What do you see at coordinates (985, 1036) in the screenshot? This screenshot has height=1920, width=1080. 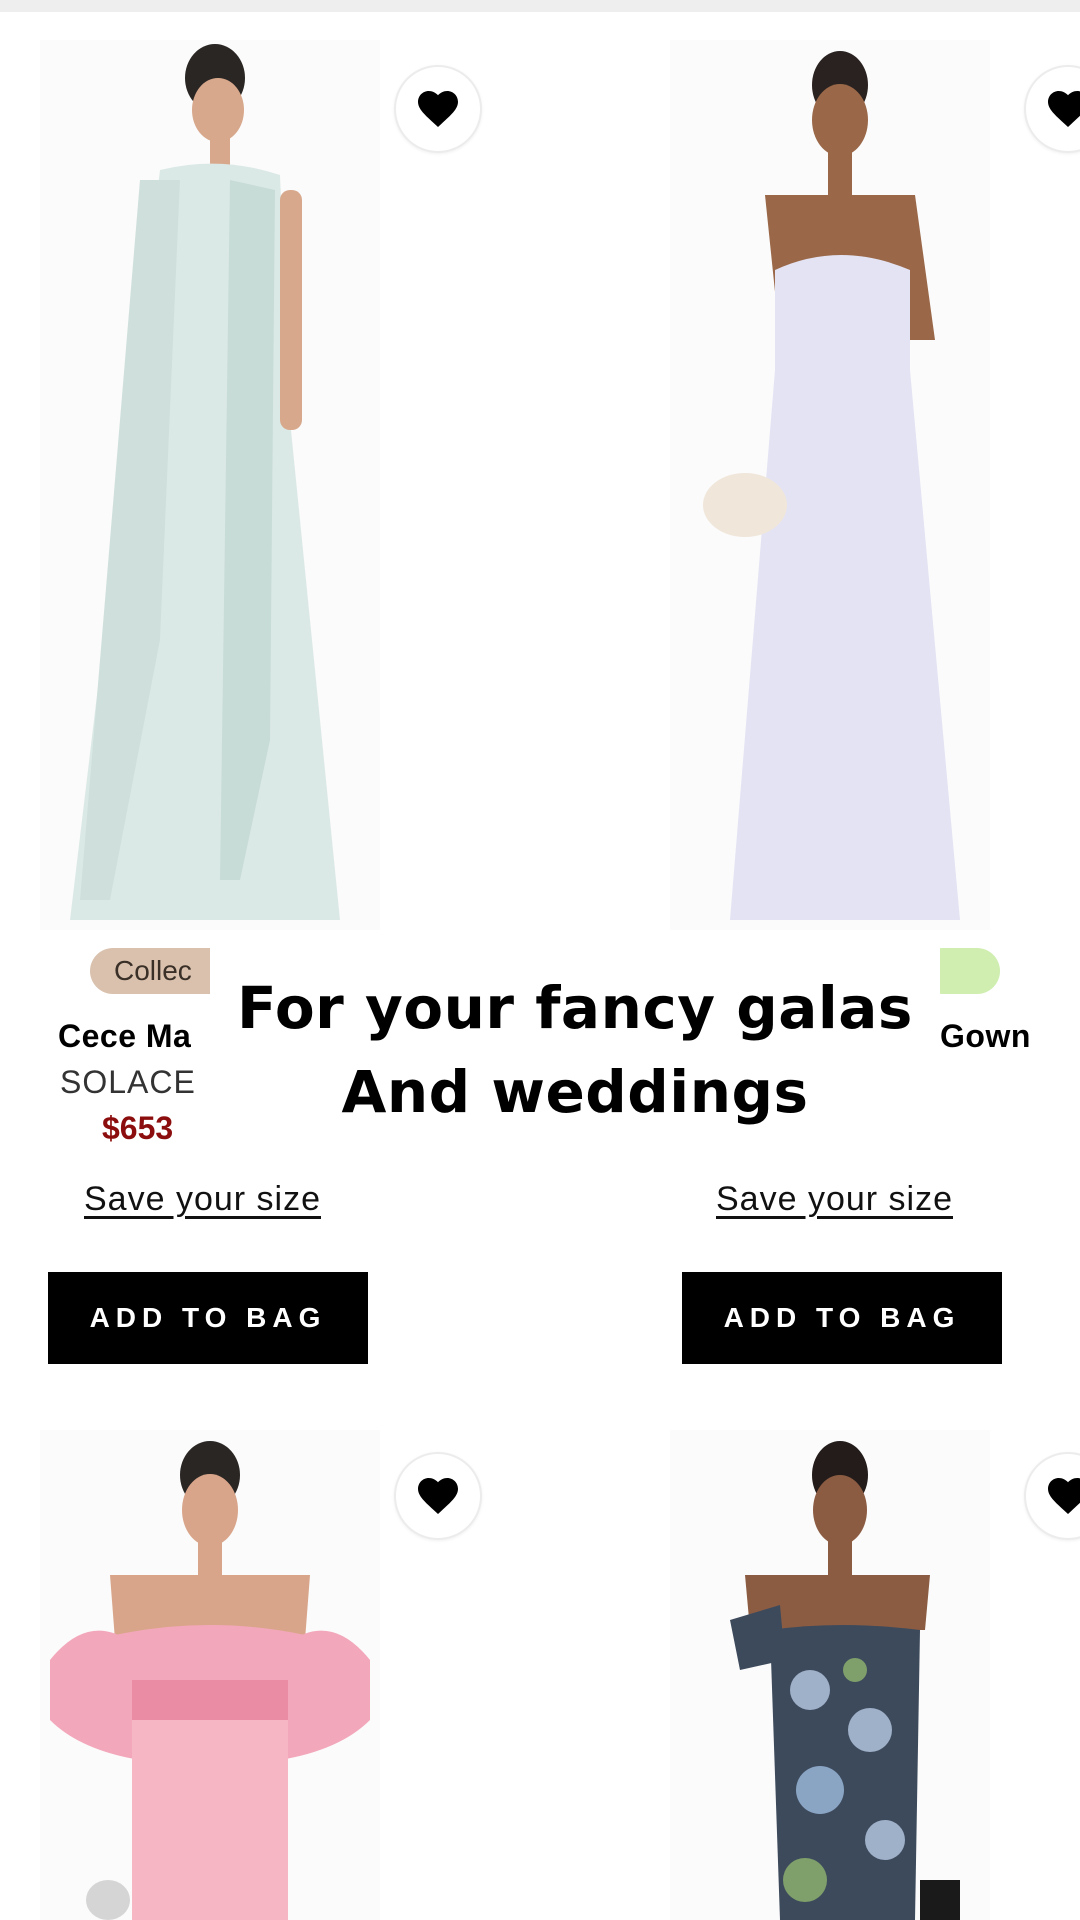 I see `product-name-2: Gown` at bounding box center [985, 1036].